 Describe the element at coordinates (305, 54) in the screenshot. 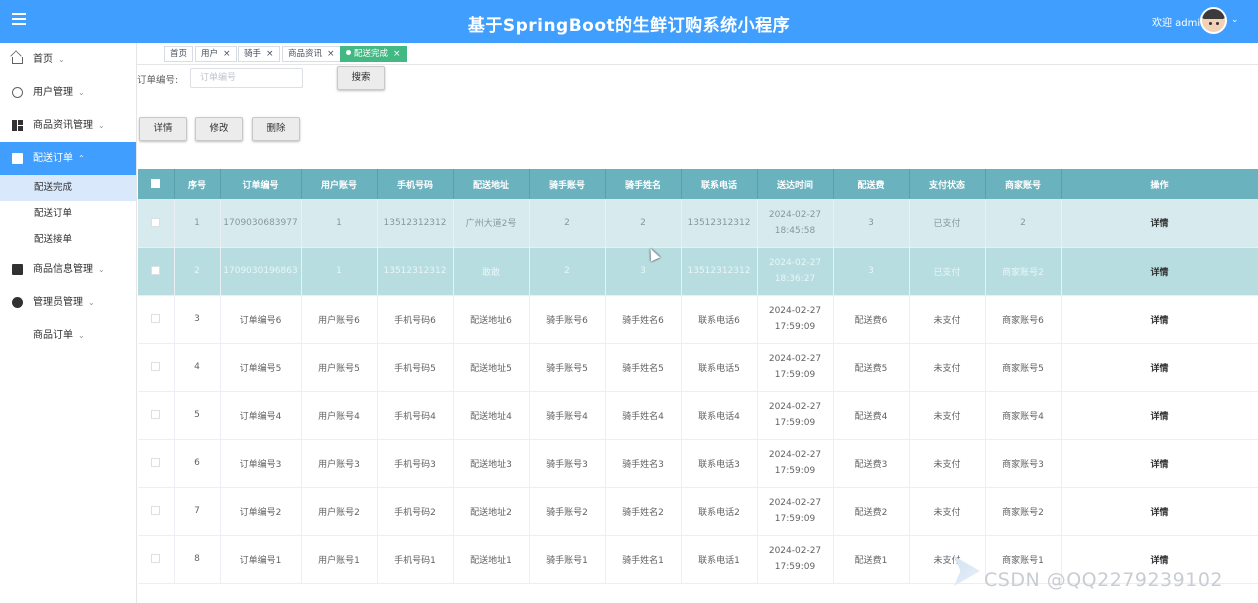

I see `tab-label: 商品资讯` at that location.